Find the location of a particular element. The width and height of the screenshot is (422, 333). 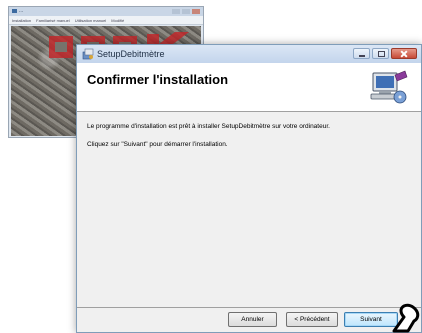

minimize-icon is located at coordinates (361, 53).